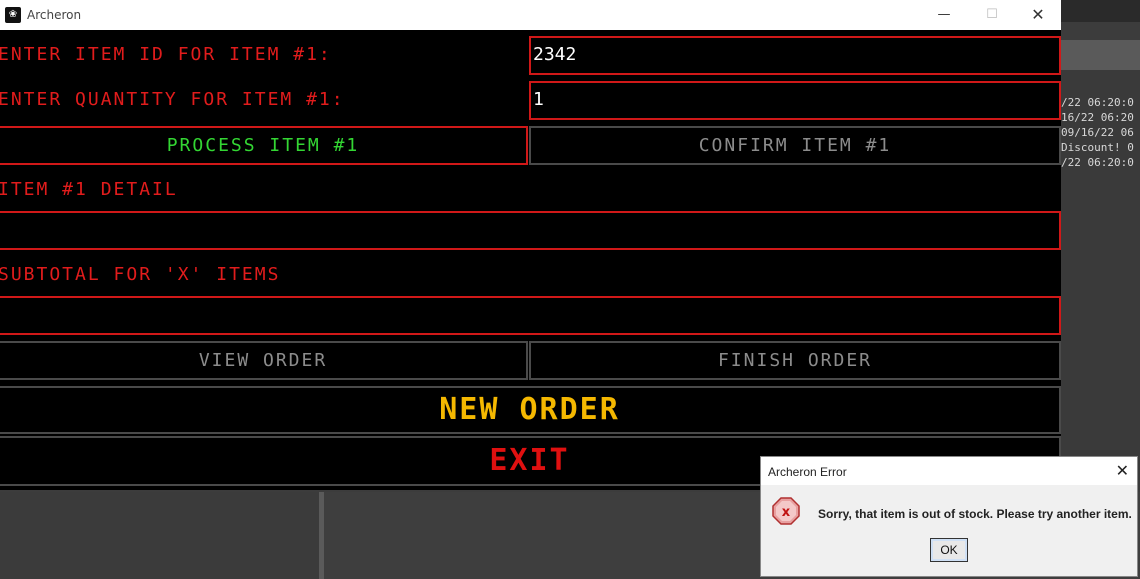  I want to click on minimize-button: —, so click(944, 15).